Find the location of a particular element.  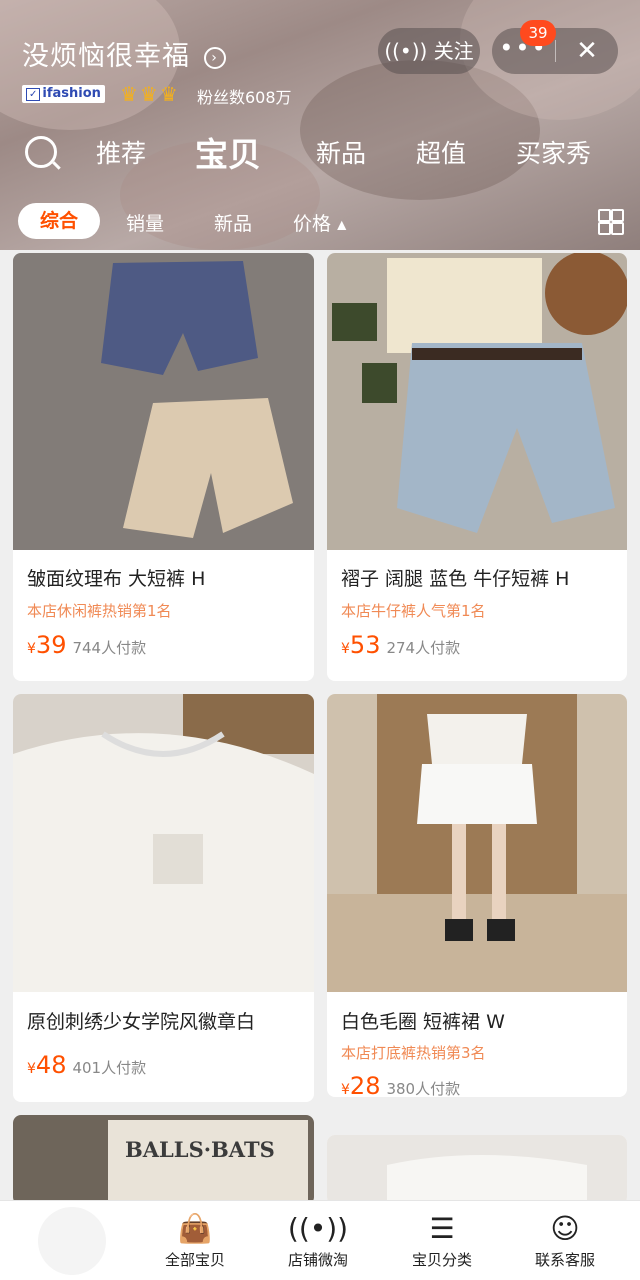

tab-products: 宝贝 is located at coordinates (228, 152).